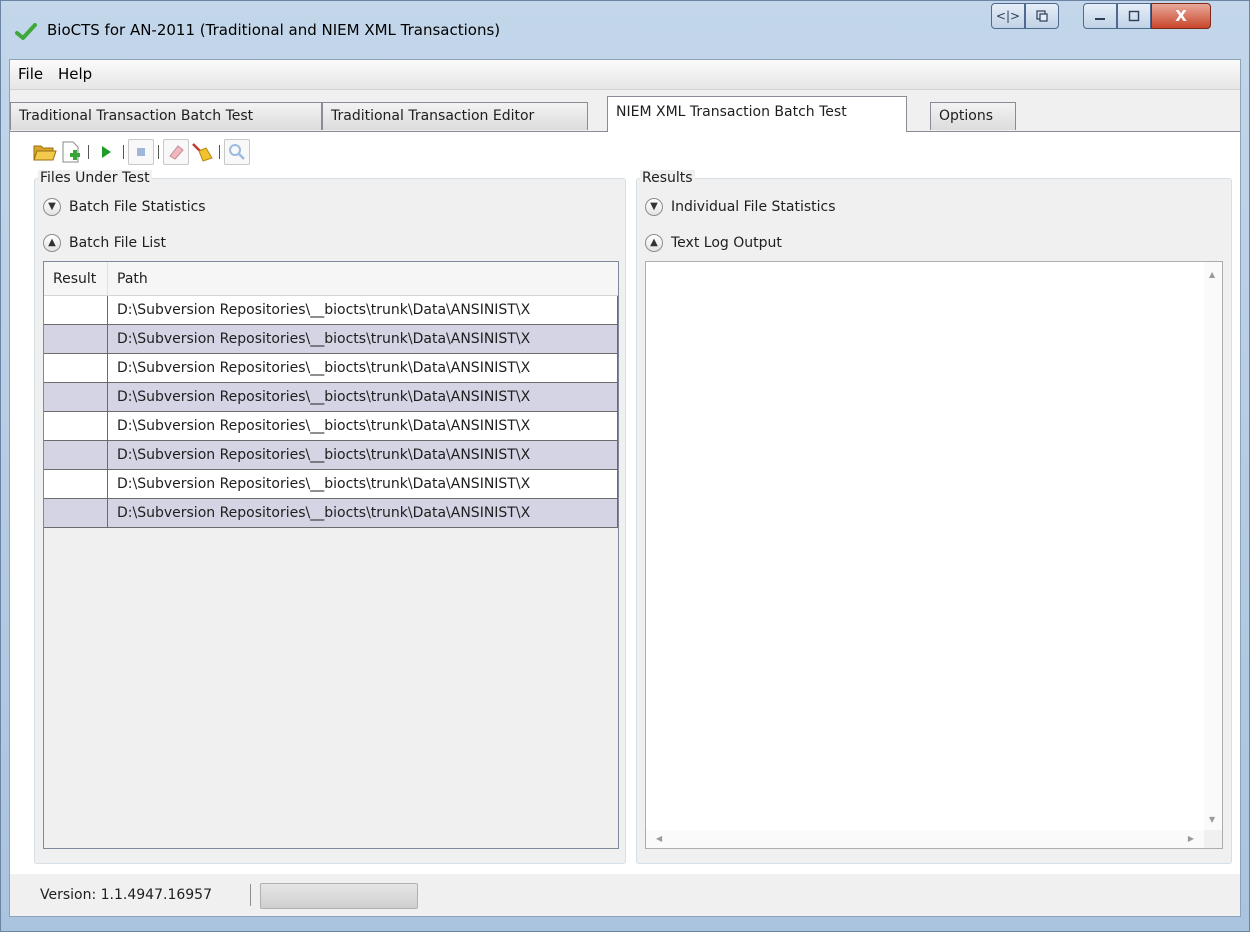 This screenshot has width=1250, height=932. I want to click on maximize-icon, so click(1134, 16).